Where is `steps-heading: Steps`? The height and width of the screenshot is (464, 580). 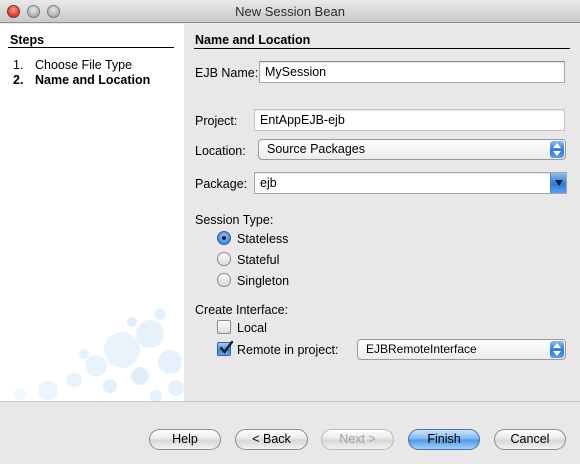
steps-heading: Steps is located at coordinates (27, 40).